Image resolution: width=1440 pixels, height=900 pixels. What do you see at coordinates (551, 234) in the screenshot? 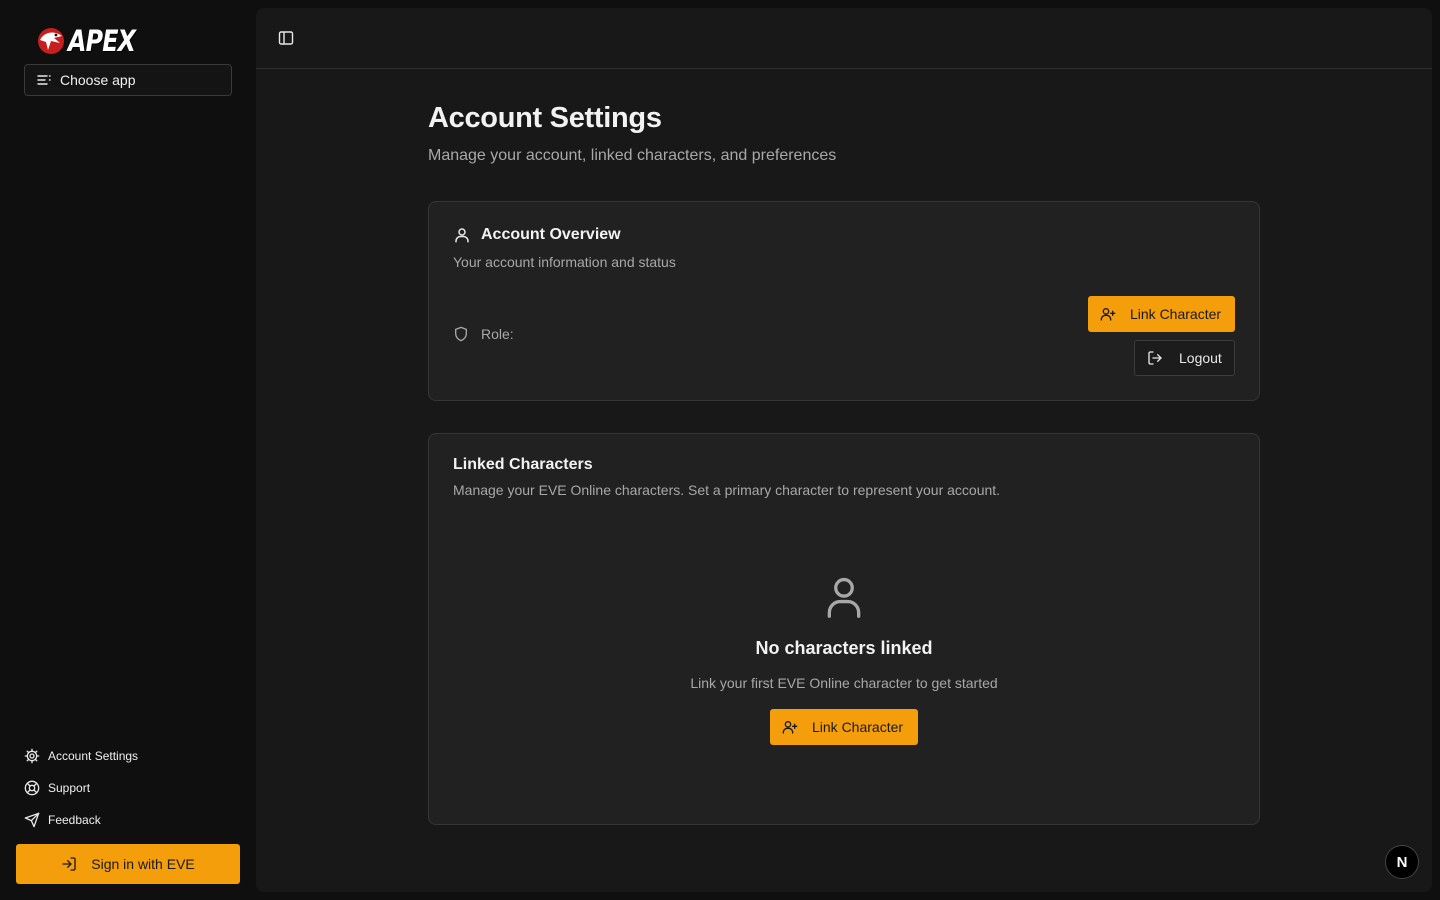
I see `account-overview-heading: Account Overview` at bounding box center [551, 234].